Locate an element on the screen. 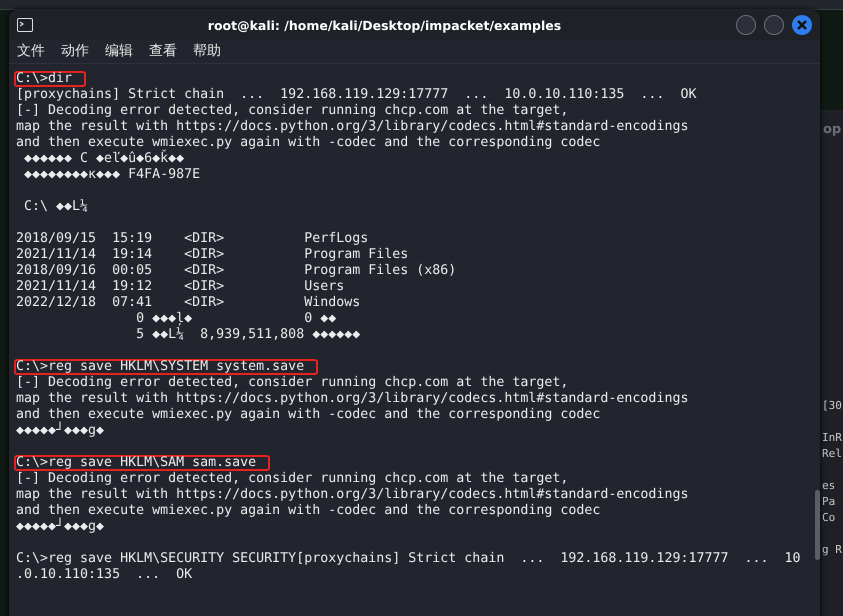  highlighted-command: C:\>dir is located at coordinates (50, 79).